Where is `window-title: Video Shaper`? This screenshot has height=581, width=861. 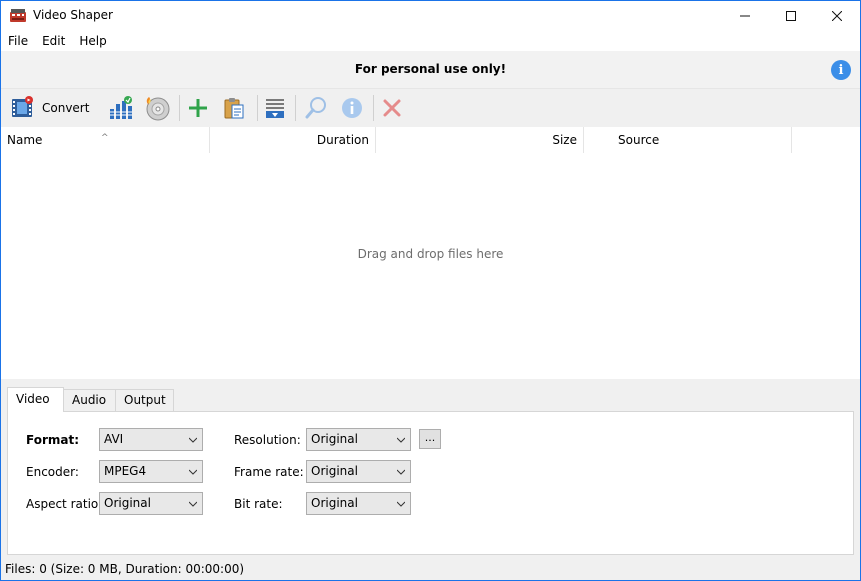 window-title: Video Shaper is located at coordinates (73, 15).